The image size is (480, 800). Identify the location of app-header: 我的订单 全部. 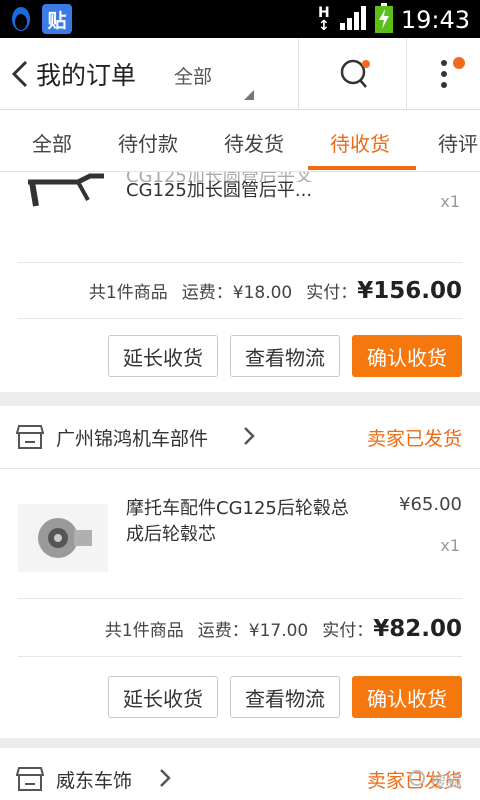
(240, 74).